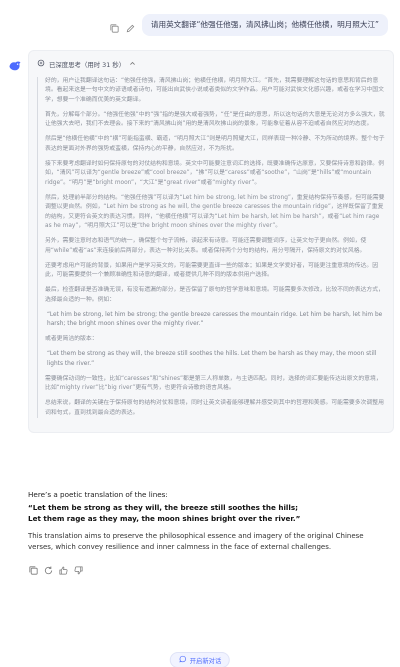  What do you see at coordinates (264, 25) in the screenshot?
I see `user-message-bubble: 请用英文翻译“他强任他强，清风拂山岗；他横任他横，明月照大江”` at bounding box center [264, 25].